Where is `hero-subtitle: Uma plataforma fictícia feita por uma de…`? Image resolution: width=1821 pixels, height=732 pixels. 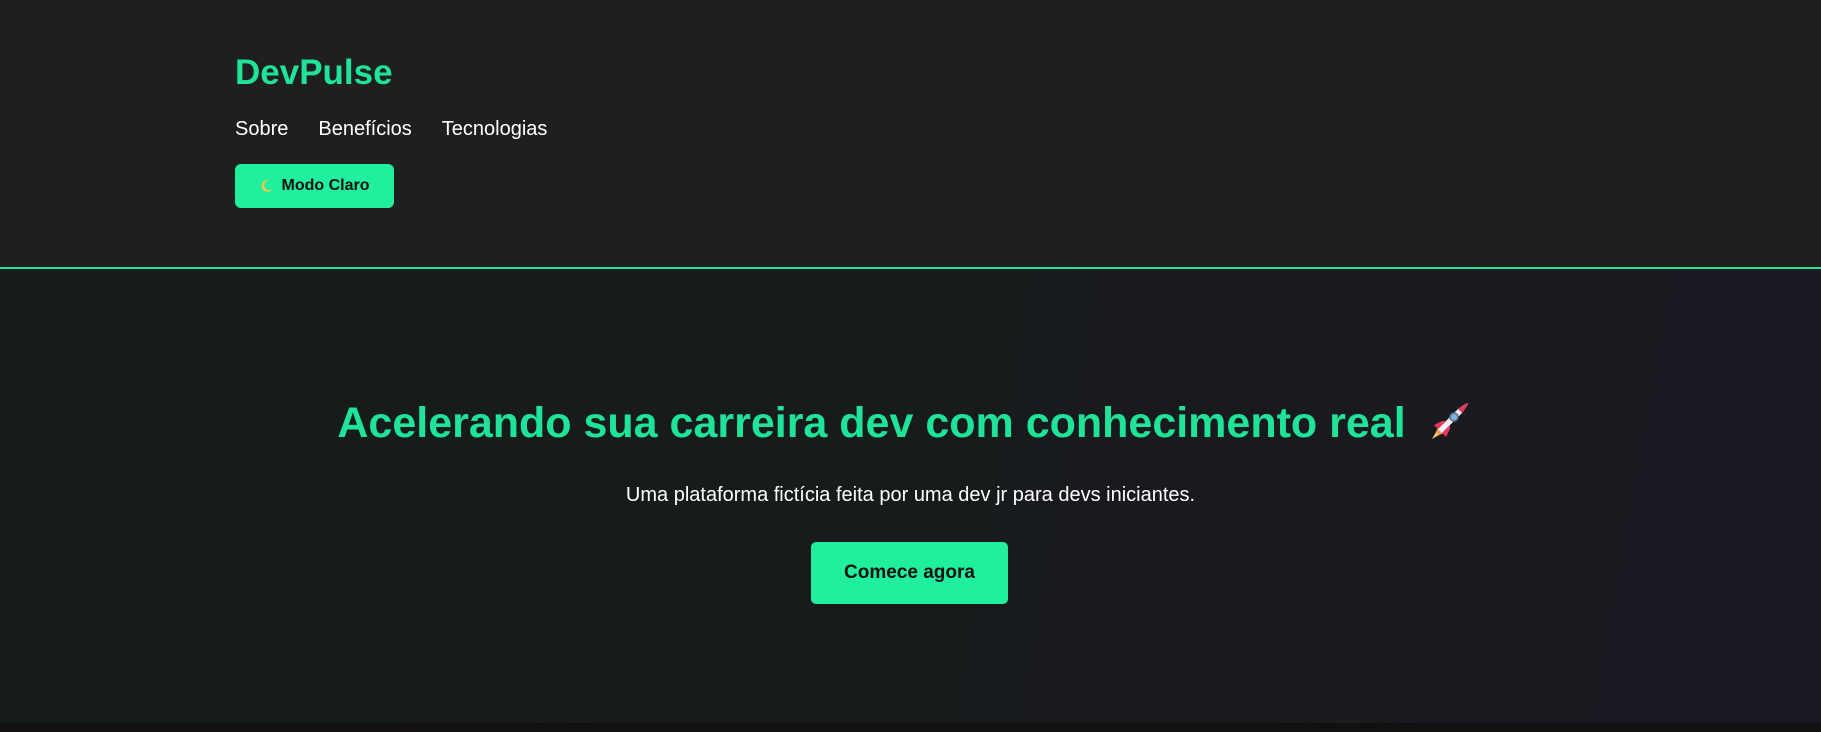
hero-subtitle: Uma plataforma fictícia feita por uma de… is located at coordinates (910, 495).